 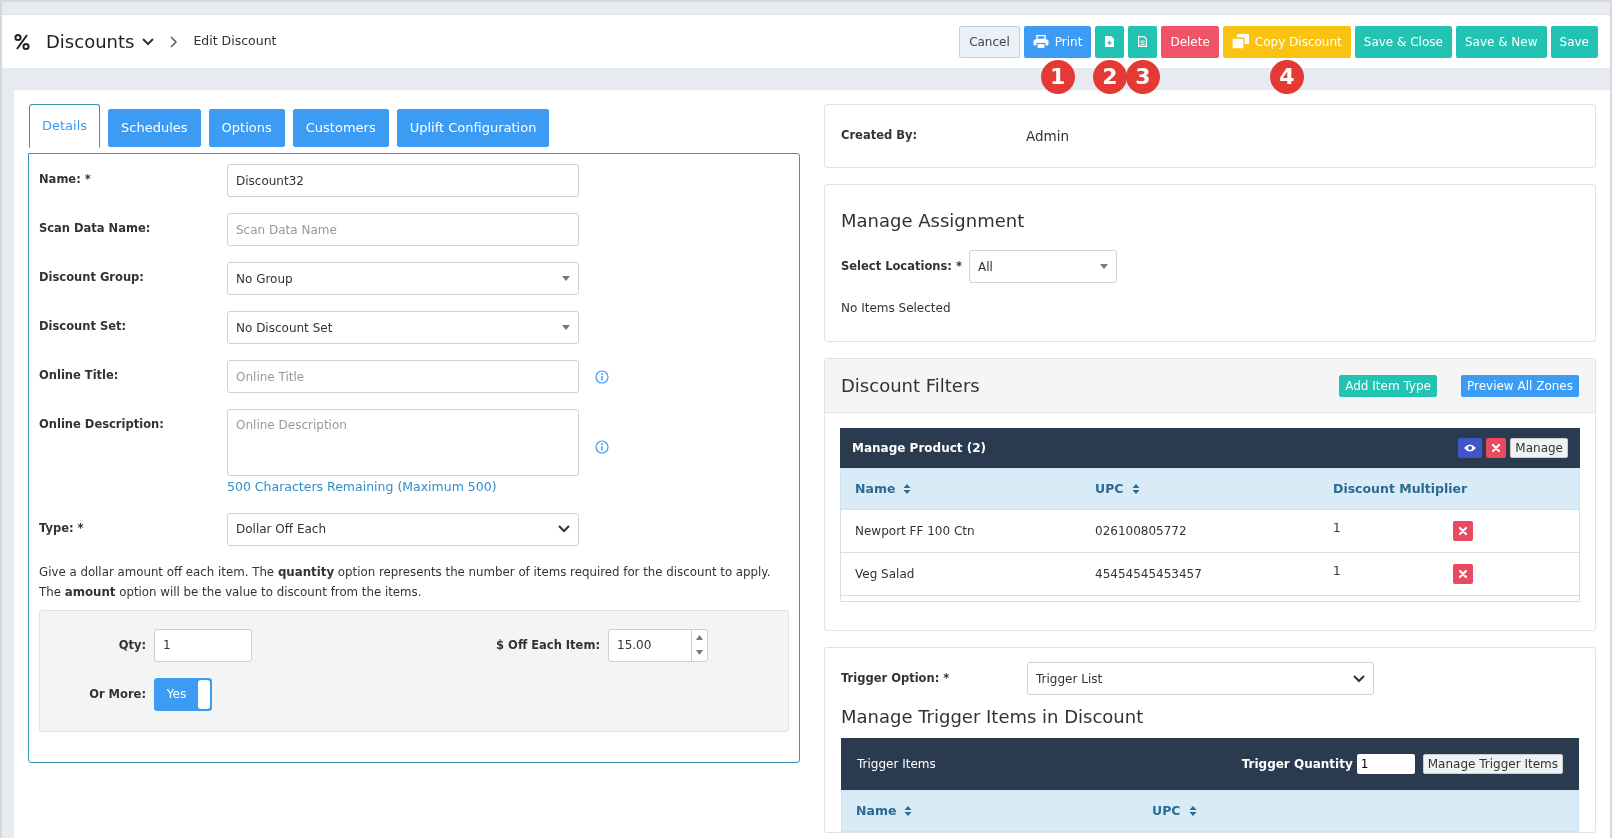 What do you see at coordinates (1400, 489) in the screenshot?
I see `column-header: Discount Multiplier` at bounding box center [1400, 489].